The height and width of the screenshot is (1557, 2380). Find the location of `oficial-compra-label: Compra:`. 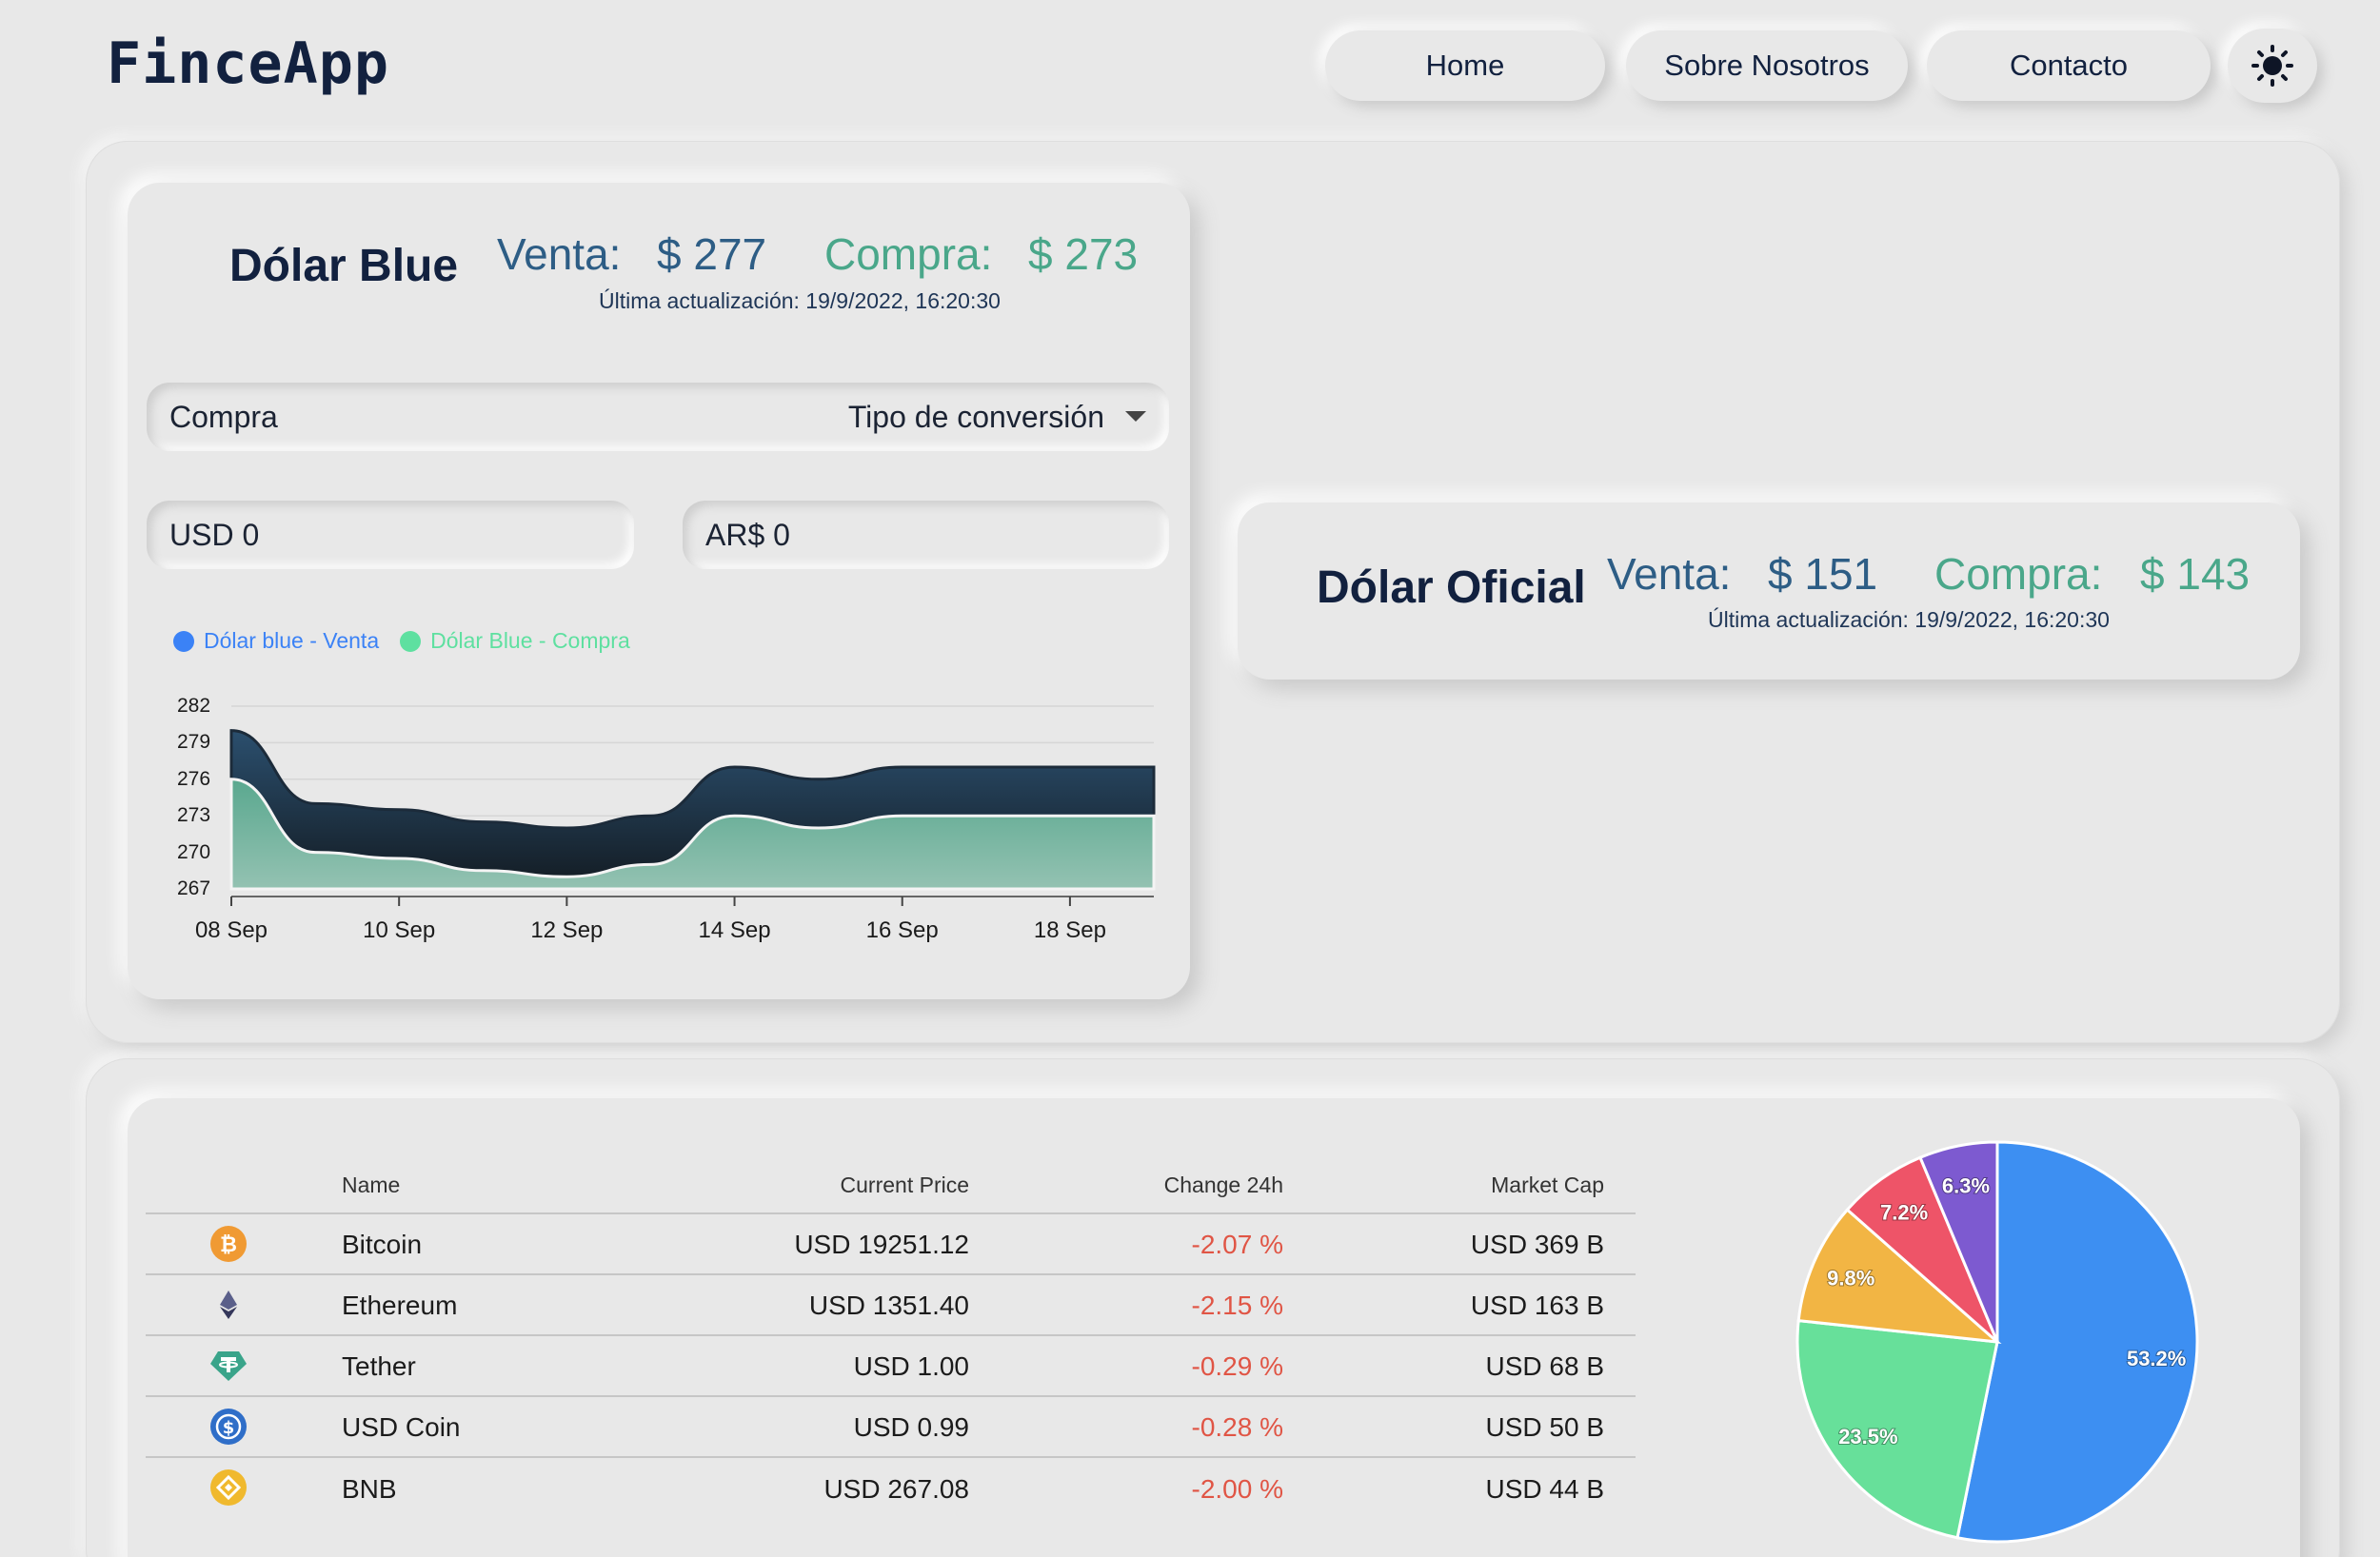

oficial-compra-label: Compra: is located at coordinates (2018, 574).